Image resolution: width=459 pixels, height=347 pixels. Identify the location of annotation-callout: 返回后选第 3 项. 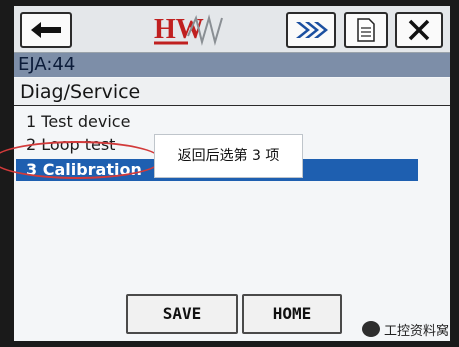
(228, 156).